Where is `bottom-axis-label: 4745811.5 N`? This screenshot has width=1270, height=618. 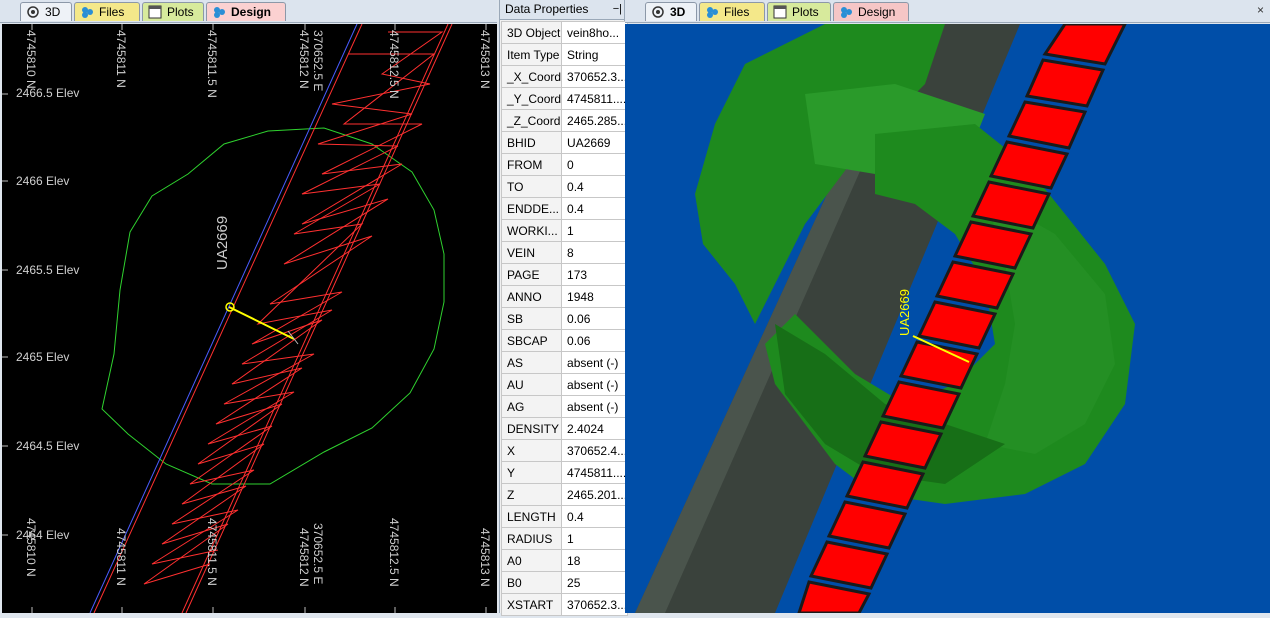
bottom-axis-label: 4745811.5 N is located at coordinates (212, 552).